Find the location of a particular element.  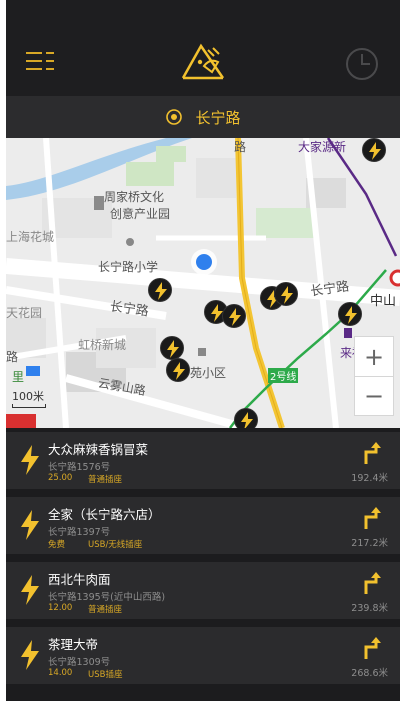

target-icon is located at coordinates (174, 117).